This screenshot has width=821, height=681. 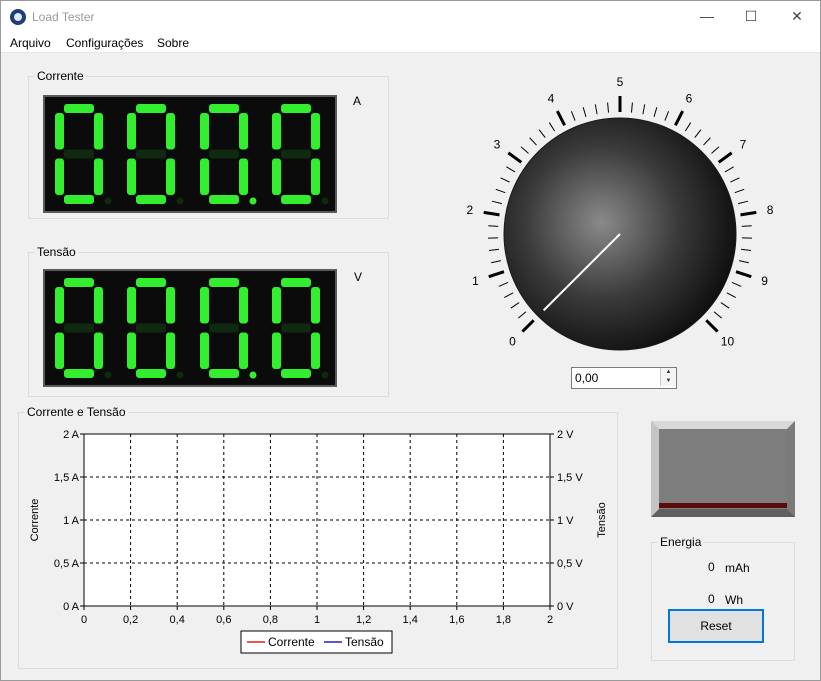 What do you see at coordinates (56, 252) in the screenshot?
I see `voltage-legend: Tensão` at bounding box center [56, 252].